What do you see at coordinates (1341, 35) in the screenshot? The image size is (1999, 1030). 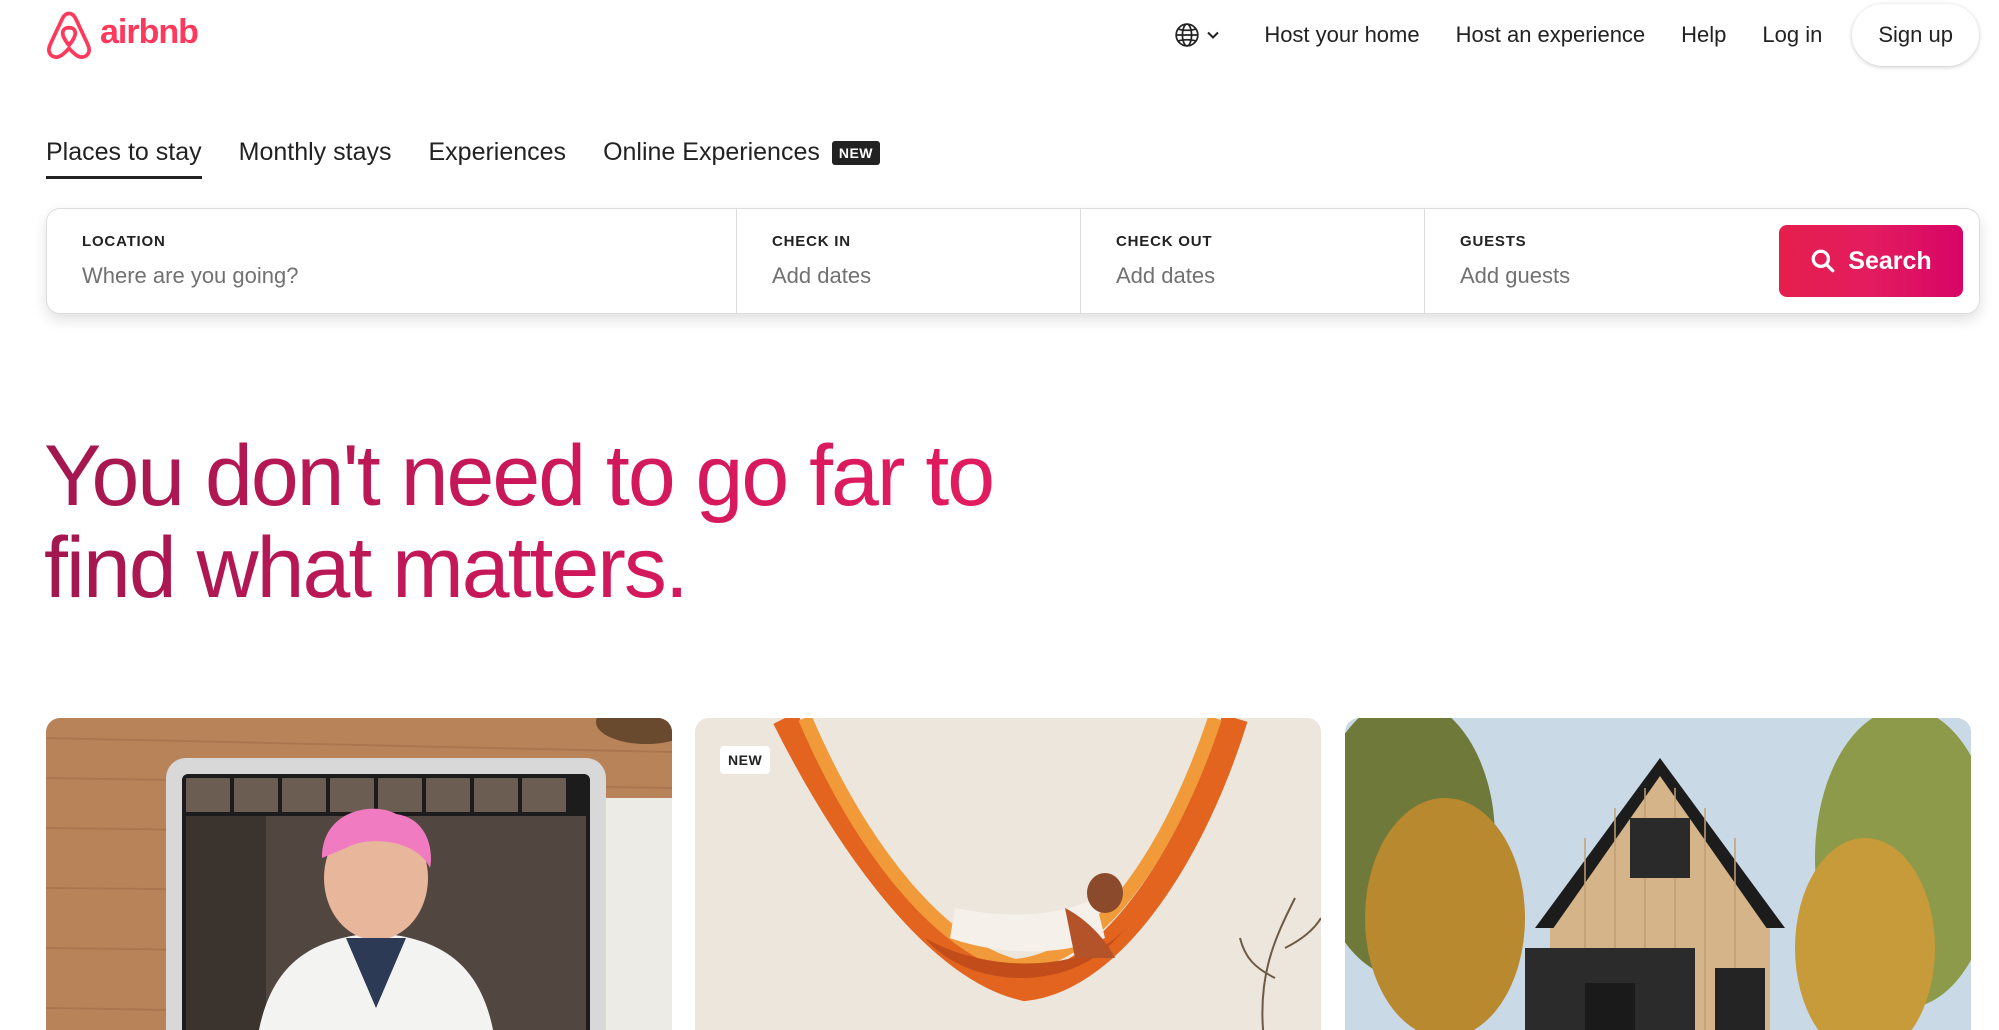 I see `host-your-home-link: Host your home` at bounding box center [1341, 35].